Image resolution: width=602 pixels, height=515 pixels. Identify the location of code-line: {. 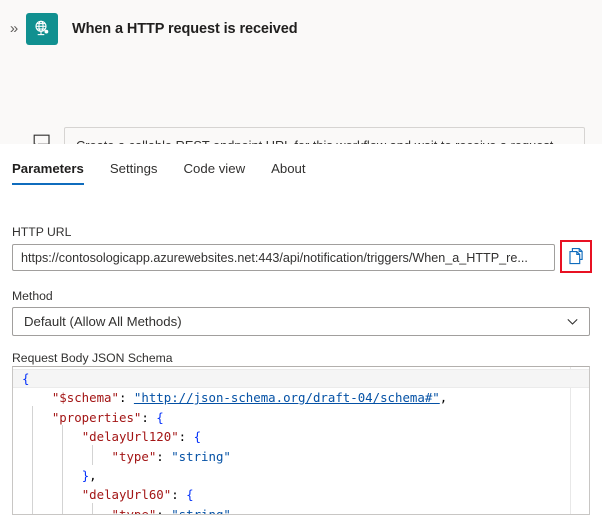
(301, 379).